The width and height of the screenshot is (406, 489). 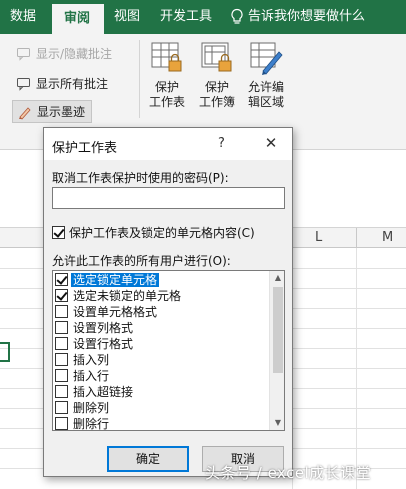 What do you see at coordinates (140, 178) in the screenshot?
I see `password-label: 取消工作表保护时使用的密码(P):` at bounding box center [140, 178].